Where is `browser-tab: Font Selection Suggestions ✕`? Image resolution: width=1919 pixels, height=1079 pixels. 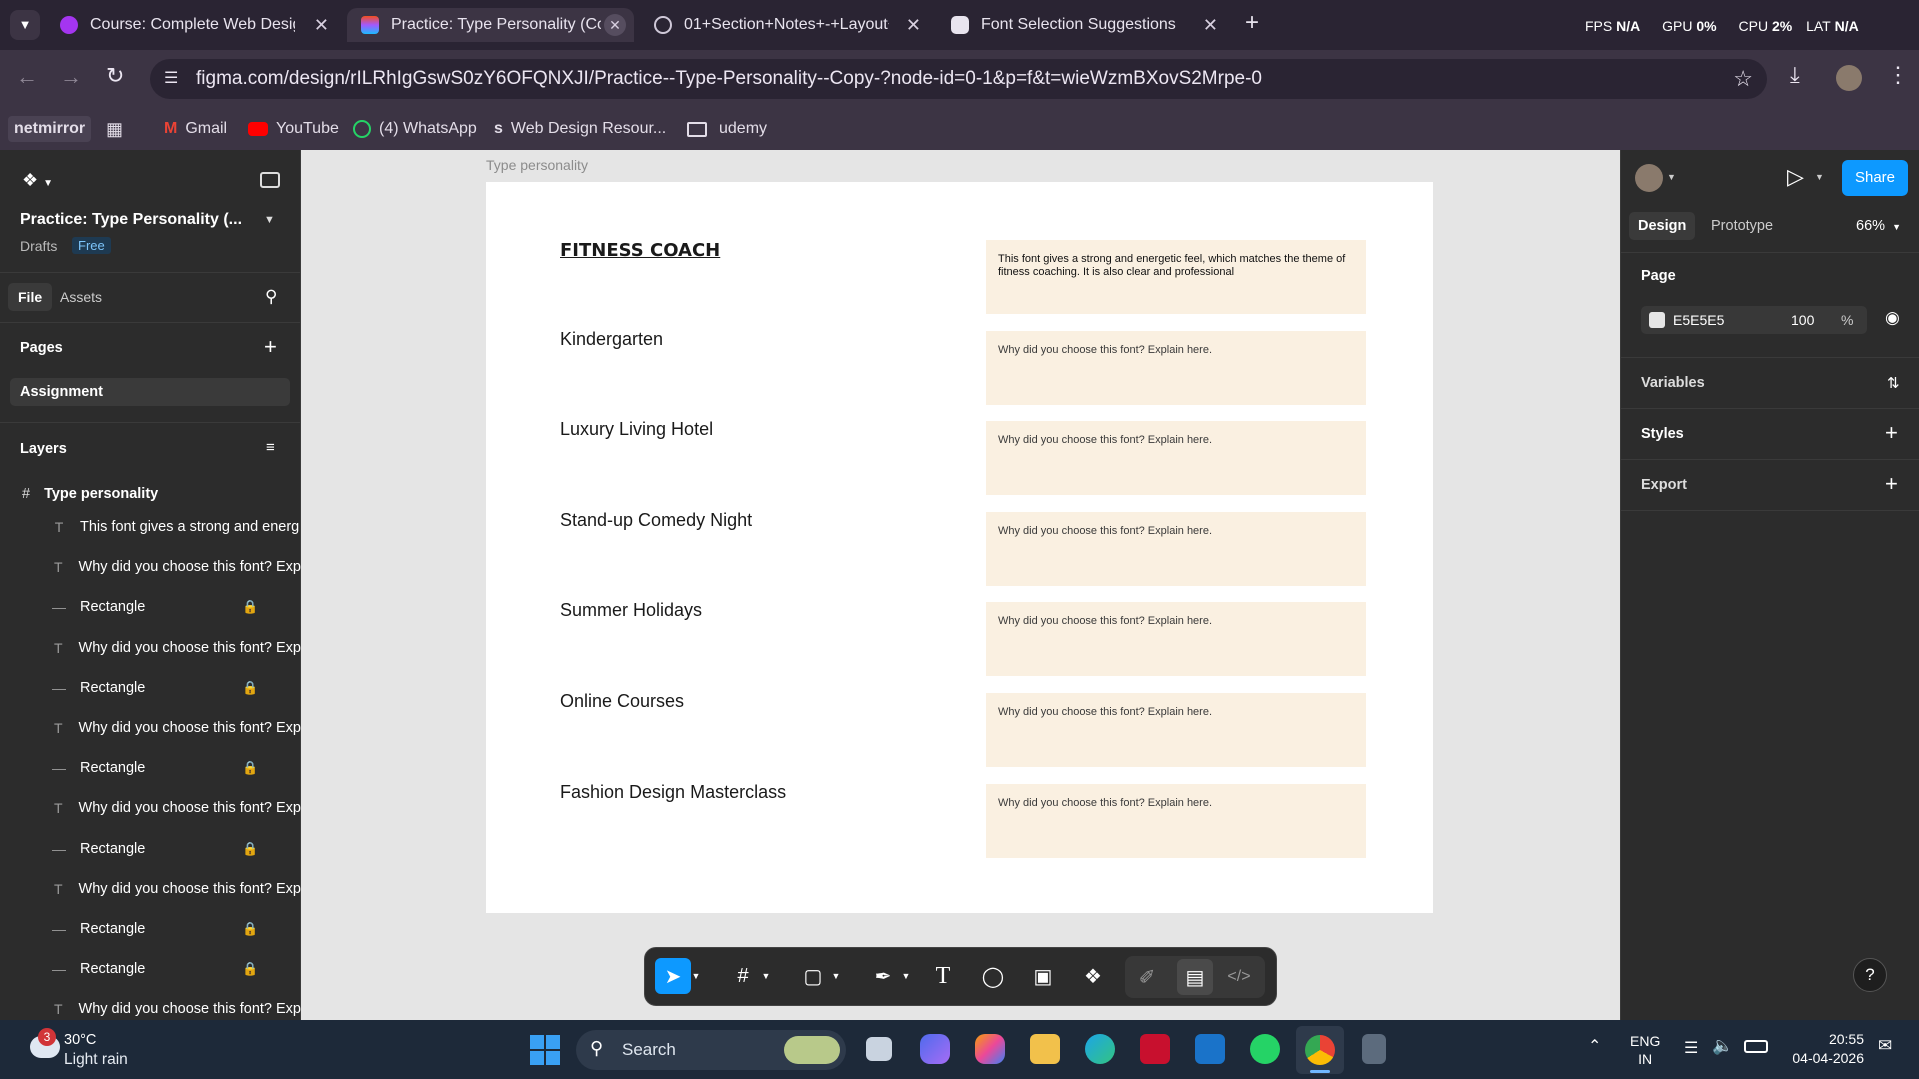
browser-tab: Font Selection Suggestions ✕ is located at coordinates (1083, 25).